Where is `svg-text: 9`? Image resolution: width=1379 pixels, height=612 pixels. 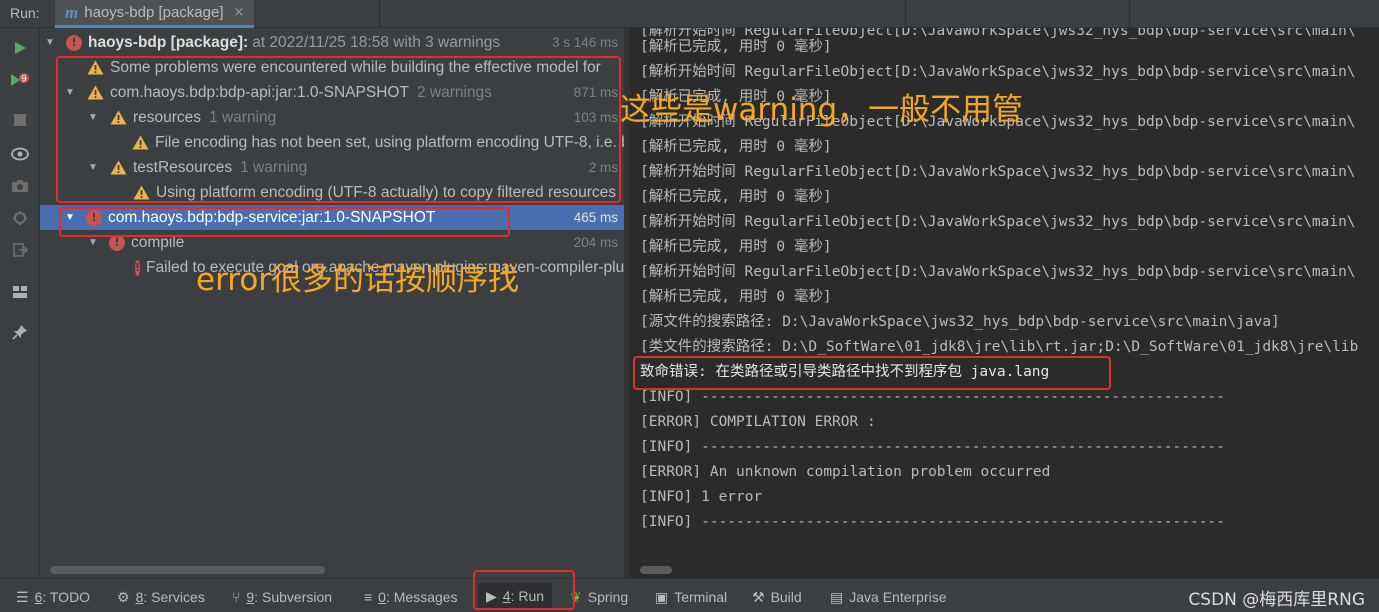
svg-text: 9 is located at coordinates (24, 80).